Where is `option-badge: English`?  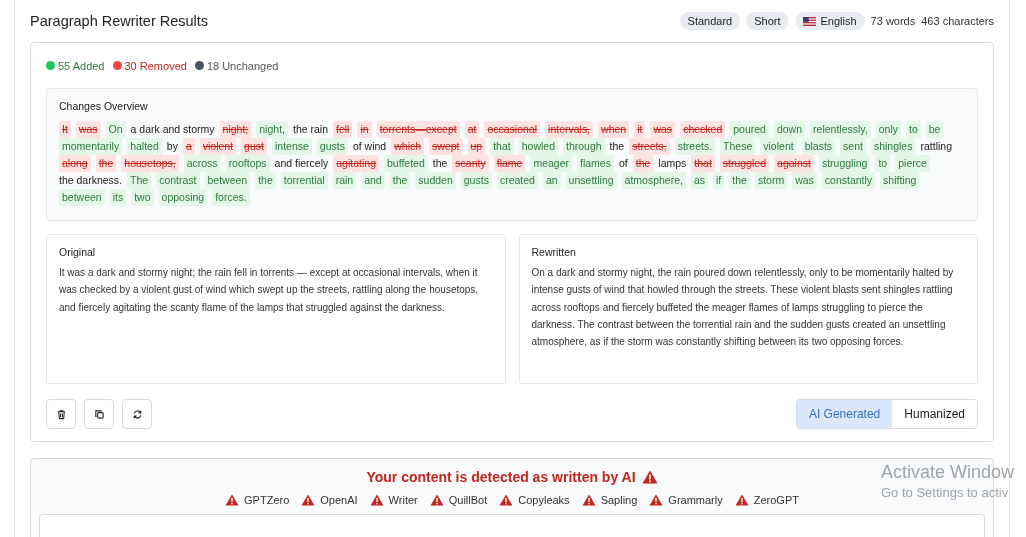 option-badge: English is located at coordinates (829, 21).